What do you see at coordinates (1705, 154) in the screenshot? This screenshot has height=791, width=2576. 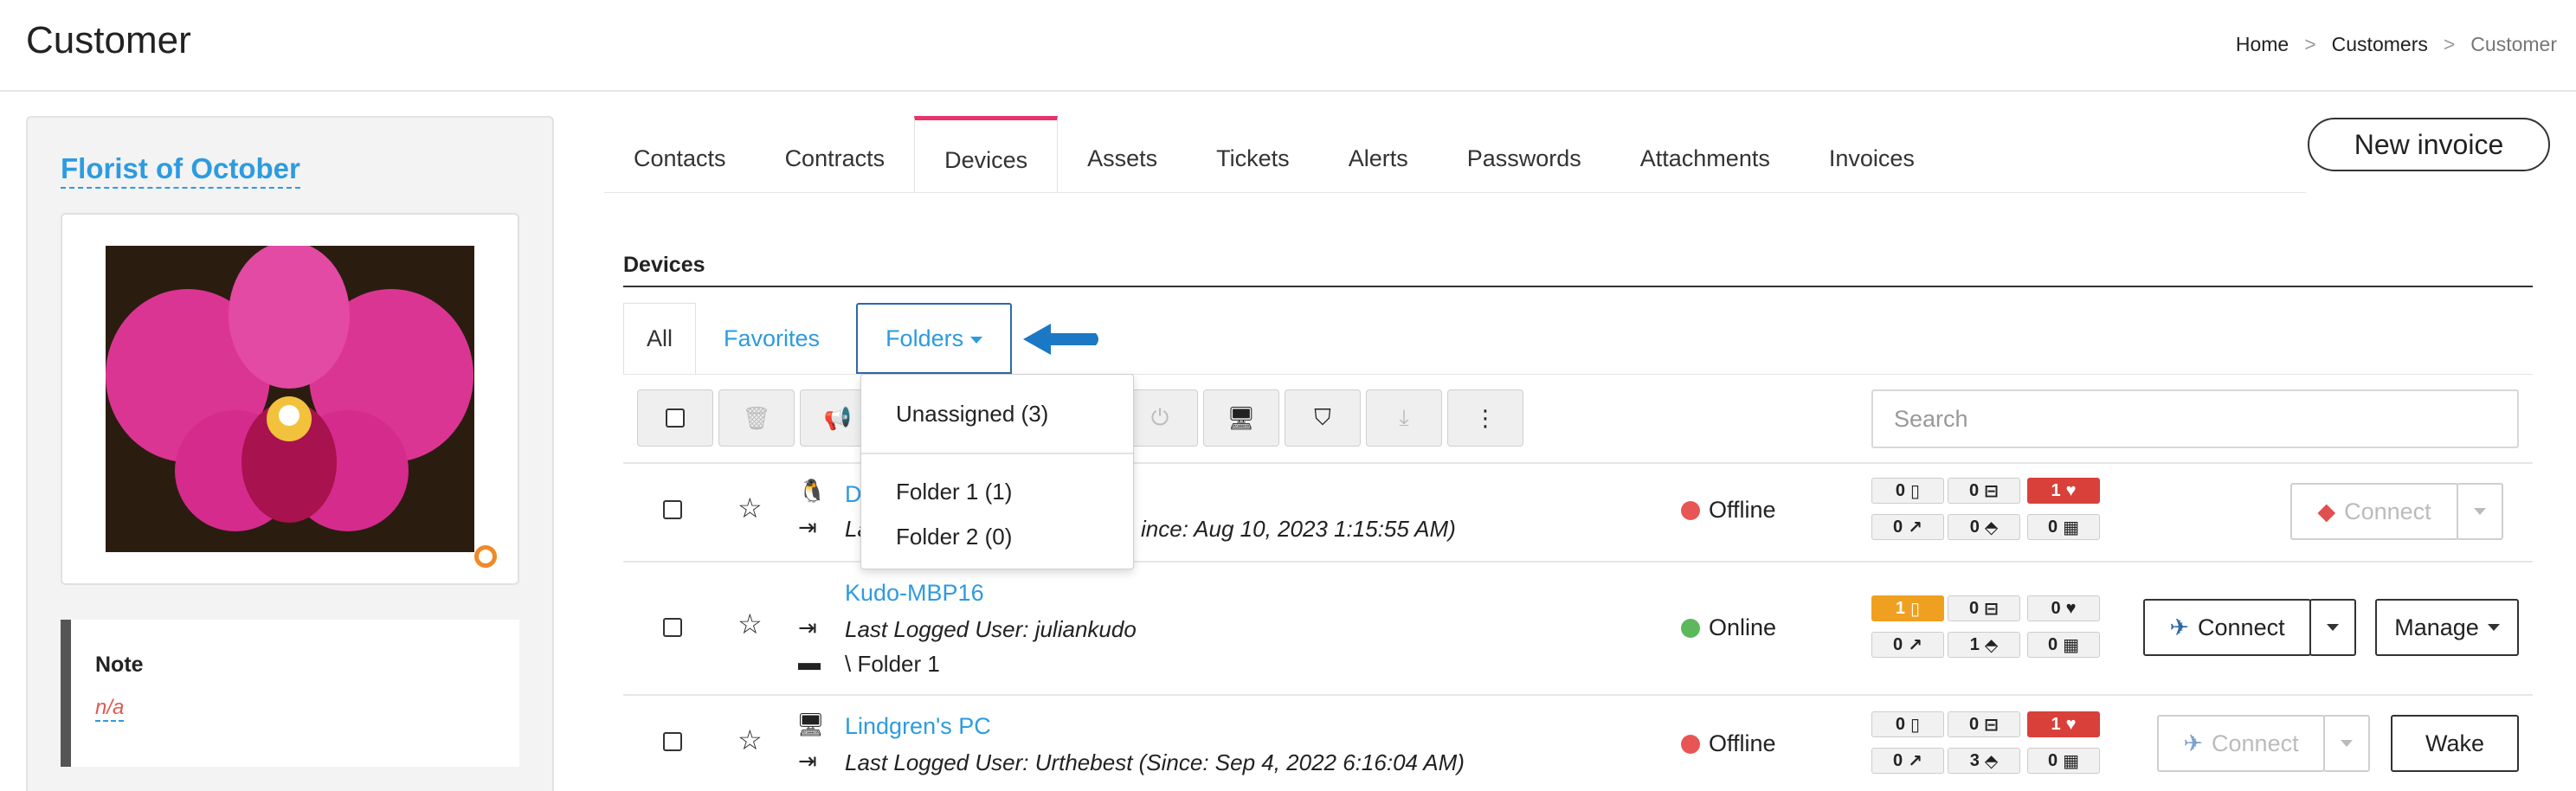 I see `tab-attachments: Attachments` at bounding box center [1705, 154].